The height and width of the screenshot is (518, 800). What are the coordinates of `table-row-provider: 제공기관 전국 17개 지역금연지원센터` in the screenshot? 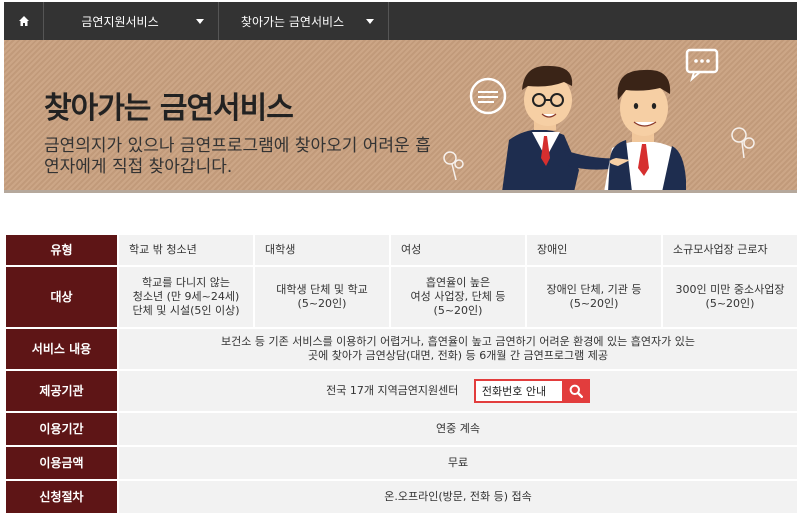 It's located at (401, 391).